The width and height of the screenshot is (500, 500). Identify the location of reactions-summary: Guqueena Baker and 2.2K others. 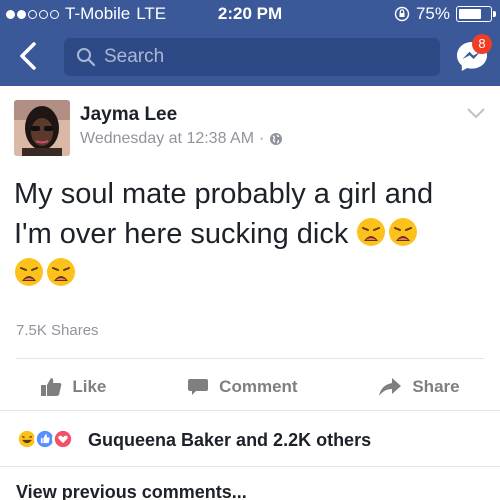
(229, 440).